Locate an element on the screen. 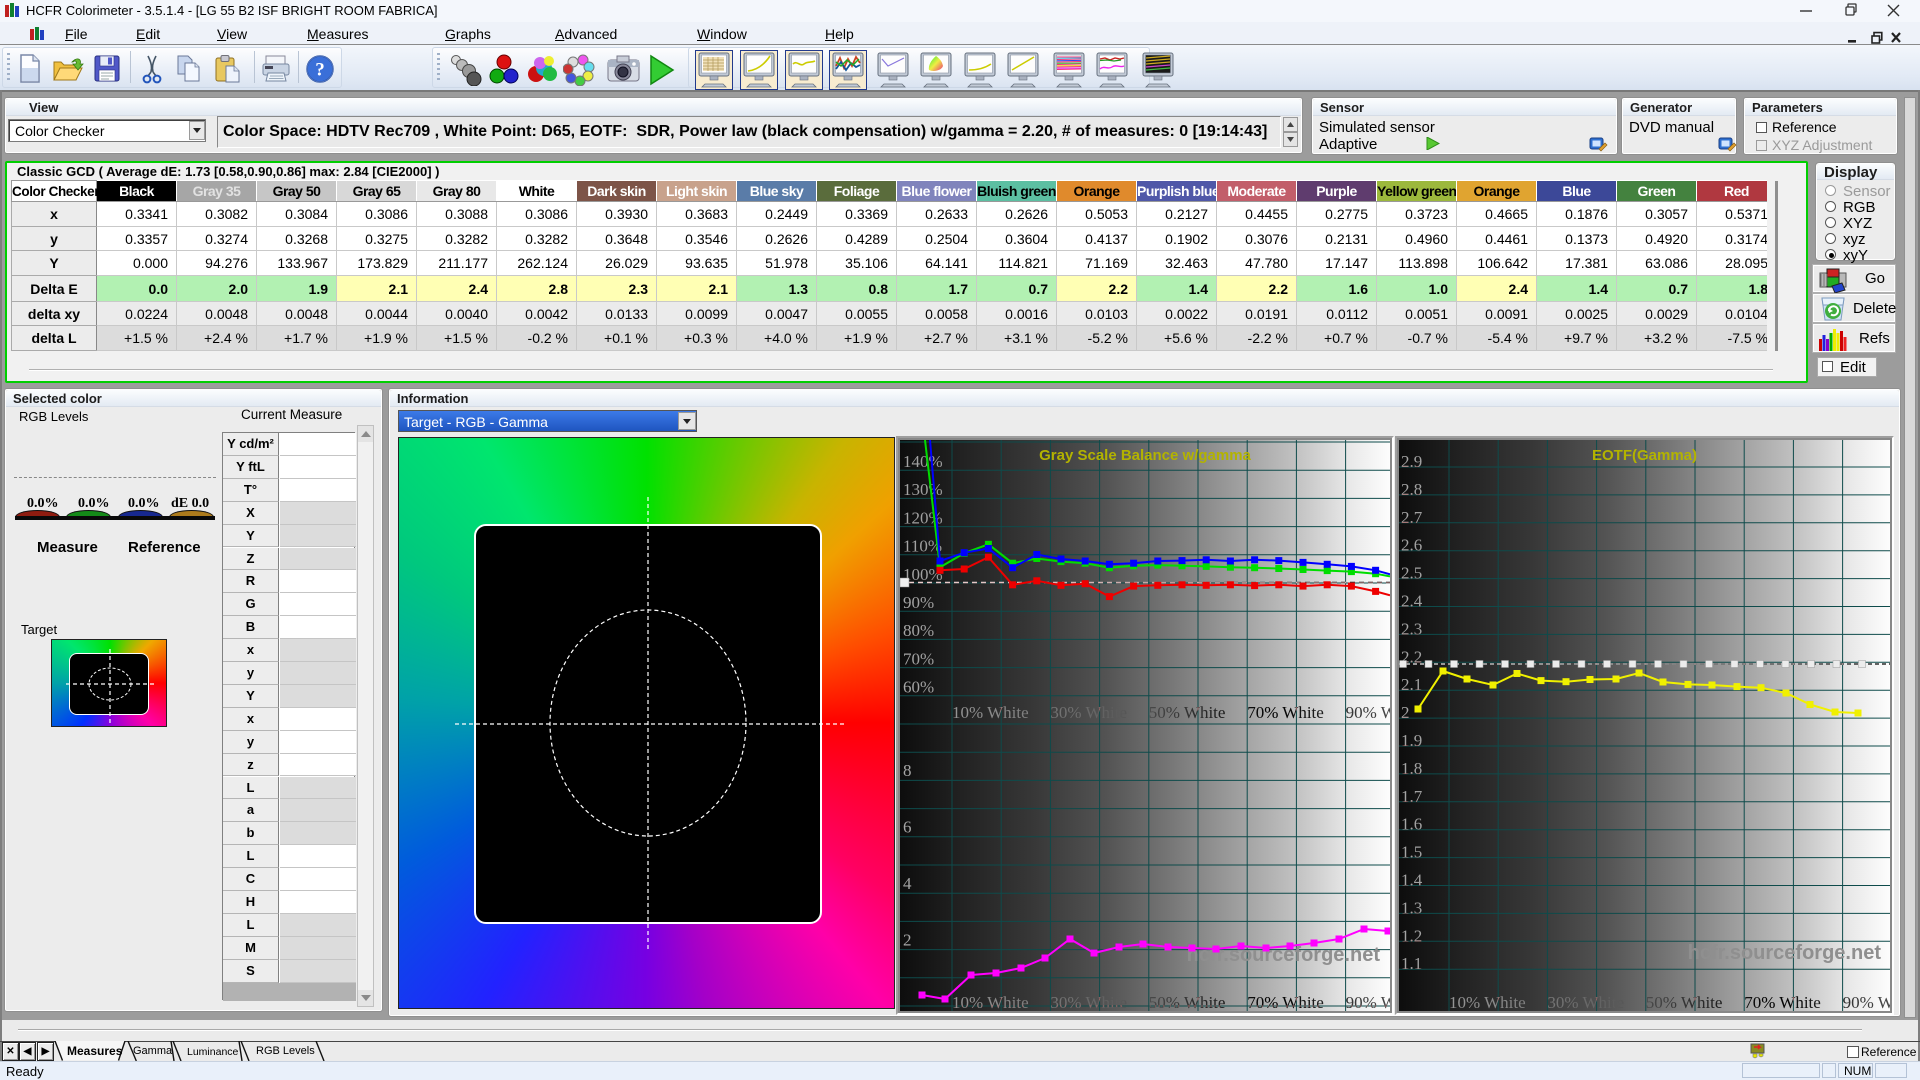 Image resolution: width=1920 pixels, height=1080 pixels. svg-text: 4 is located at coordinates (907, 883).